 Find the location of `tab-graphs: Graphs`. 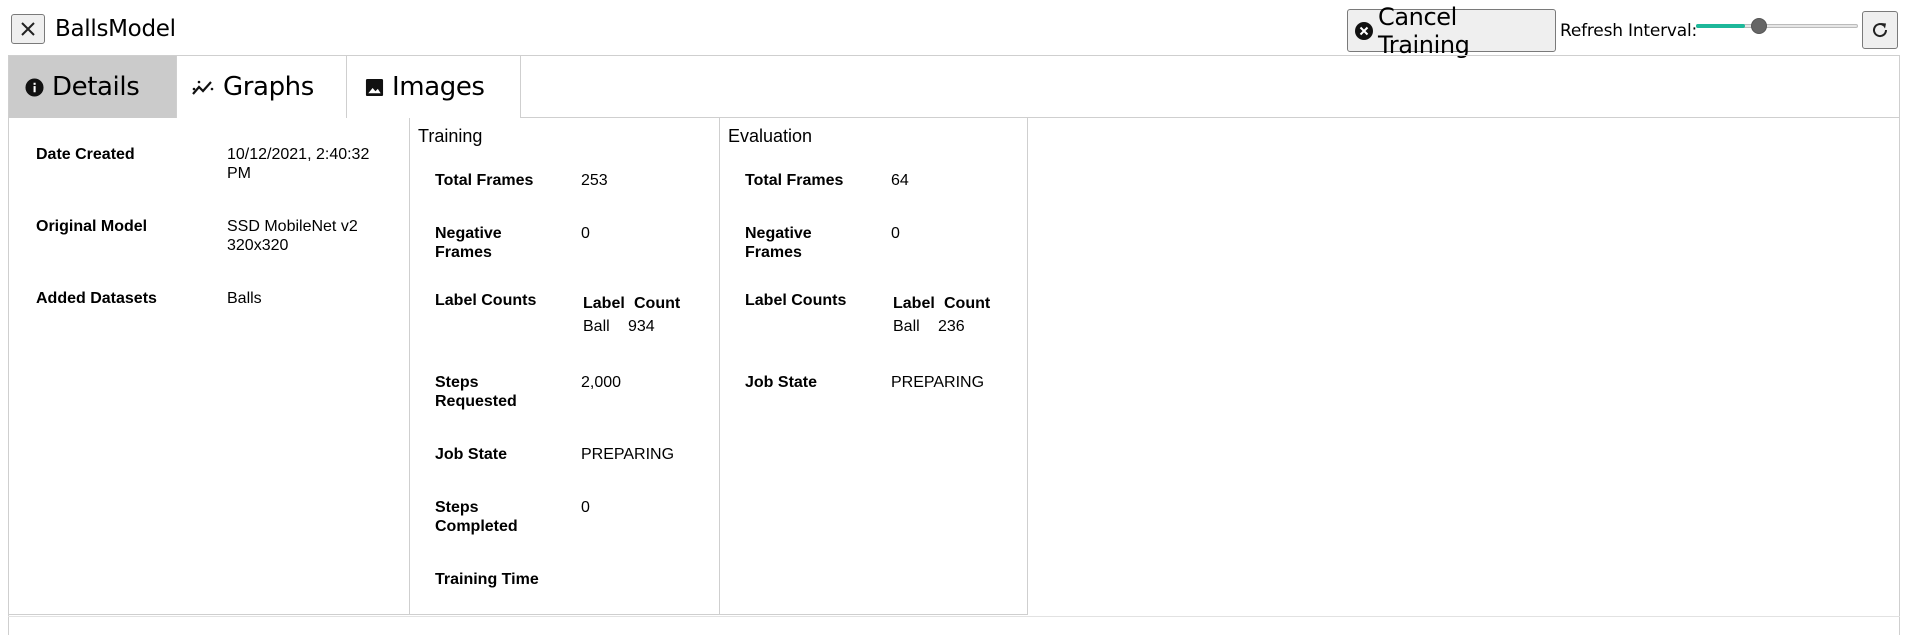

tab-graphs: Graphs is located at coordinates (262, 87).